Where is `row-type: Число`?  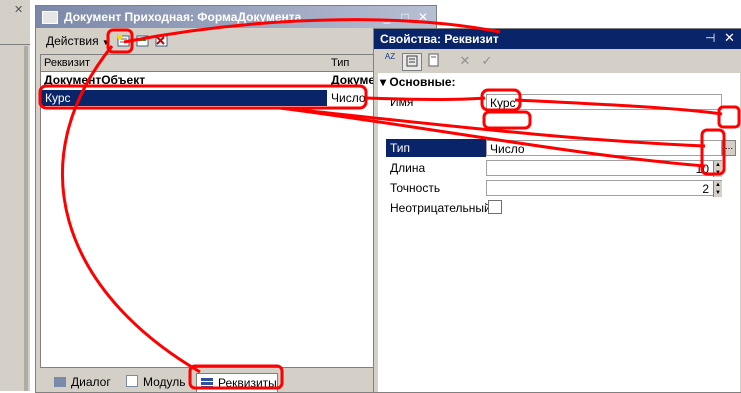 row-type: Число is located at coordinates (348, 98).